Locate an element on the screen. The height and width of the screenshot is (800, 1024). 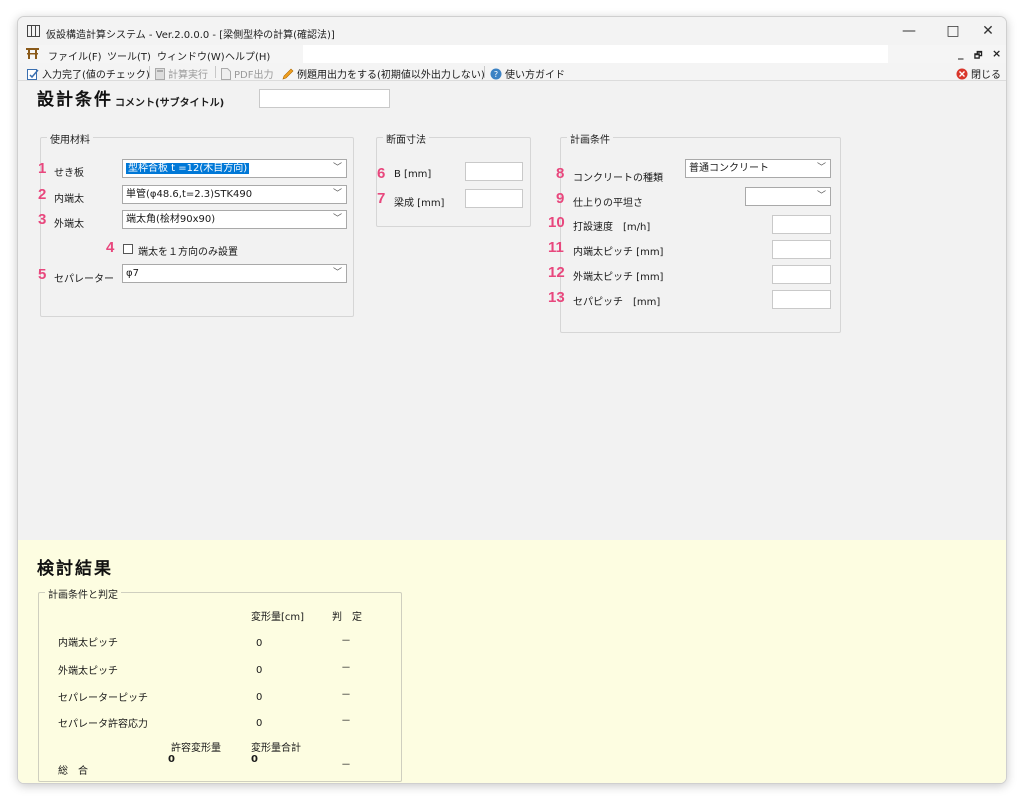
total-label: 総 合 is located at coordinates (73, 771).